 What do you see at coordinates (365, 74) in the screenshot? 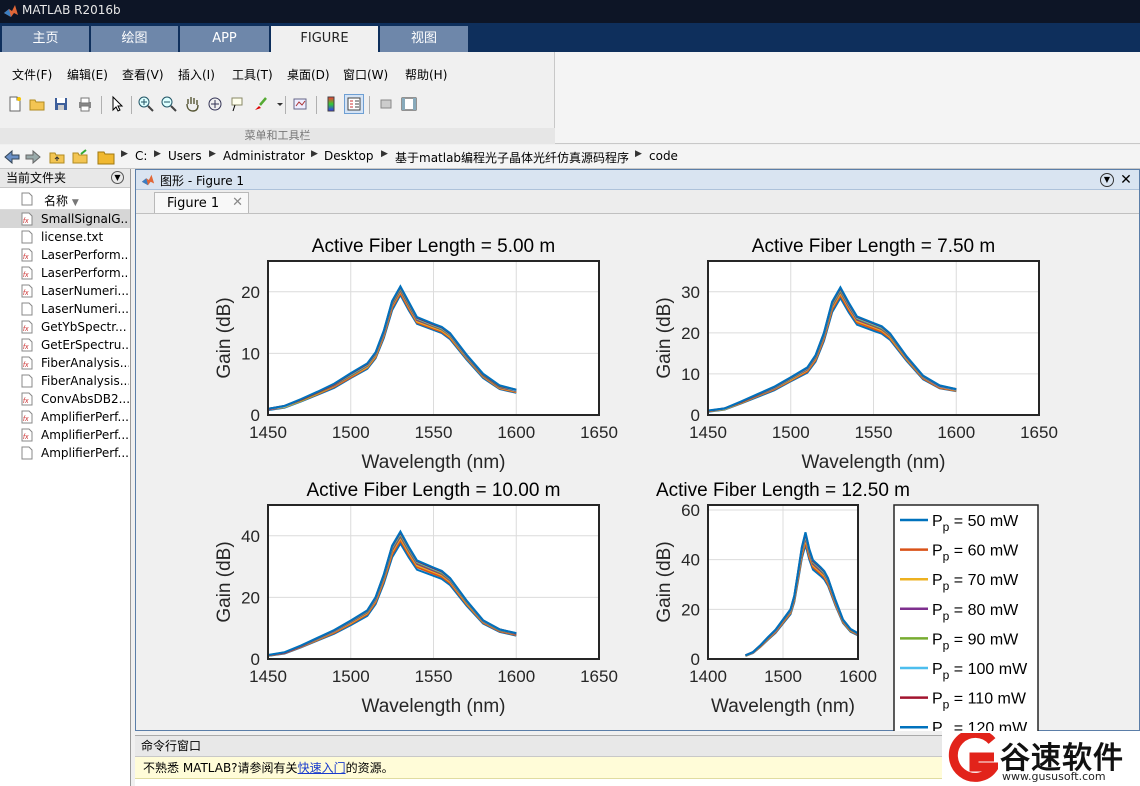
I see `menu-window: 窗口(W)` at bounding box center [365, 74].